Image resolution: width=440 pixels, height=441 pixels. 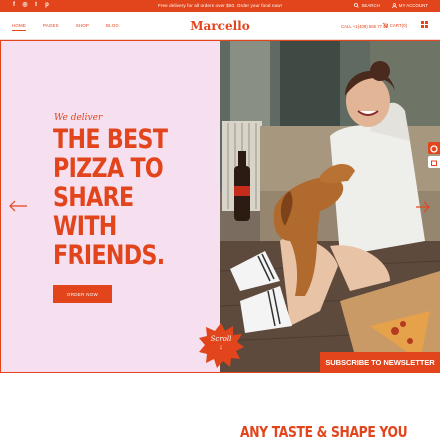 I want to click on side-action-secondary, so click(x=434, y=162).